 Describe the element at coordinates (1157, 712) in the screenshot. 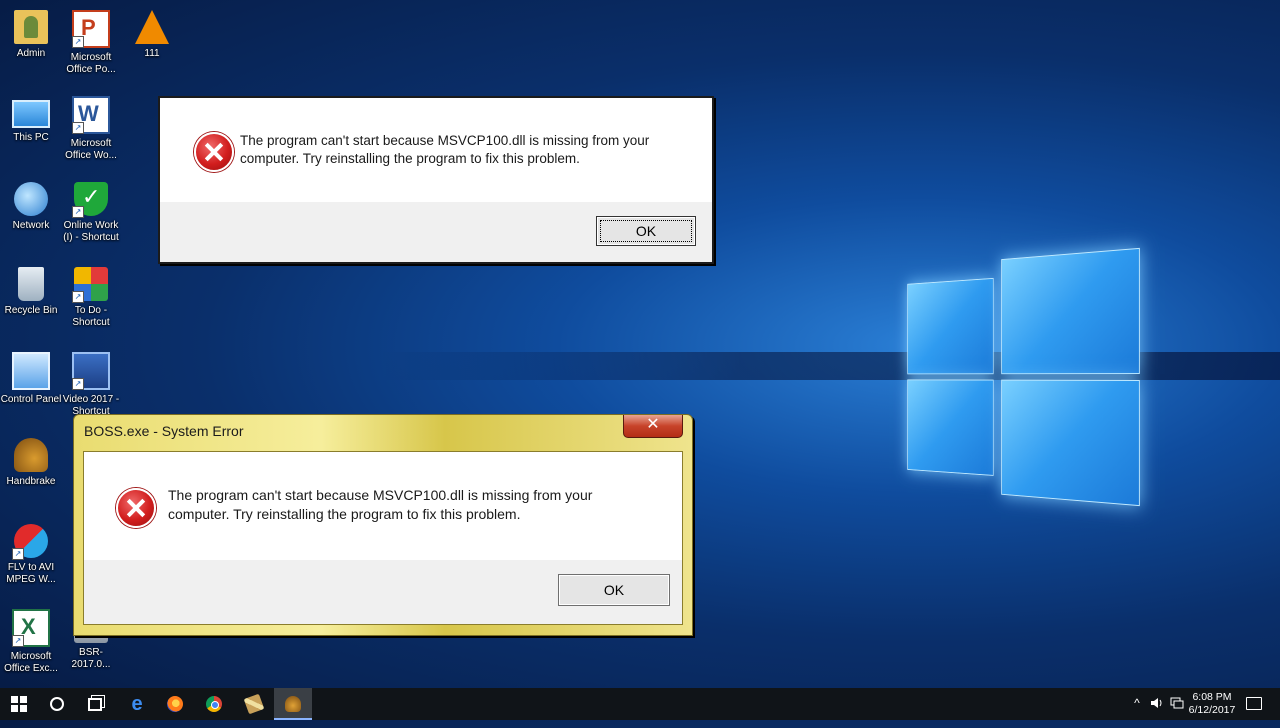

I see `volume-button` at that location.